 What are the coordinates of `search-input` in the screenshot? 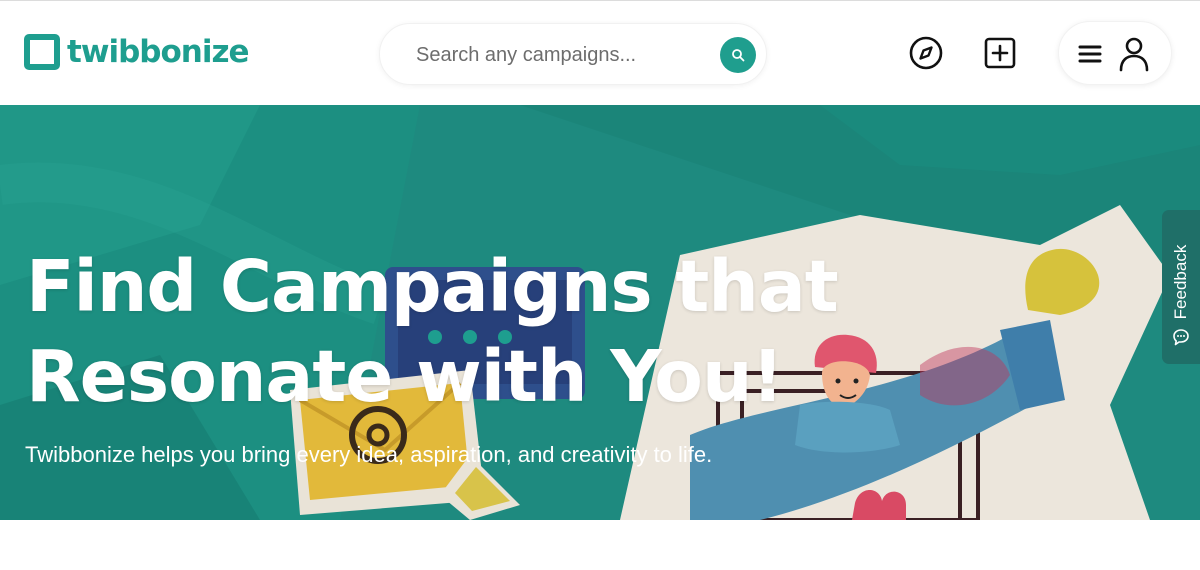 It's located at (561, 55).